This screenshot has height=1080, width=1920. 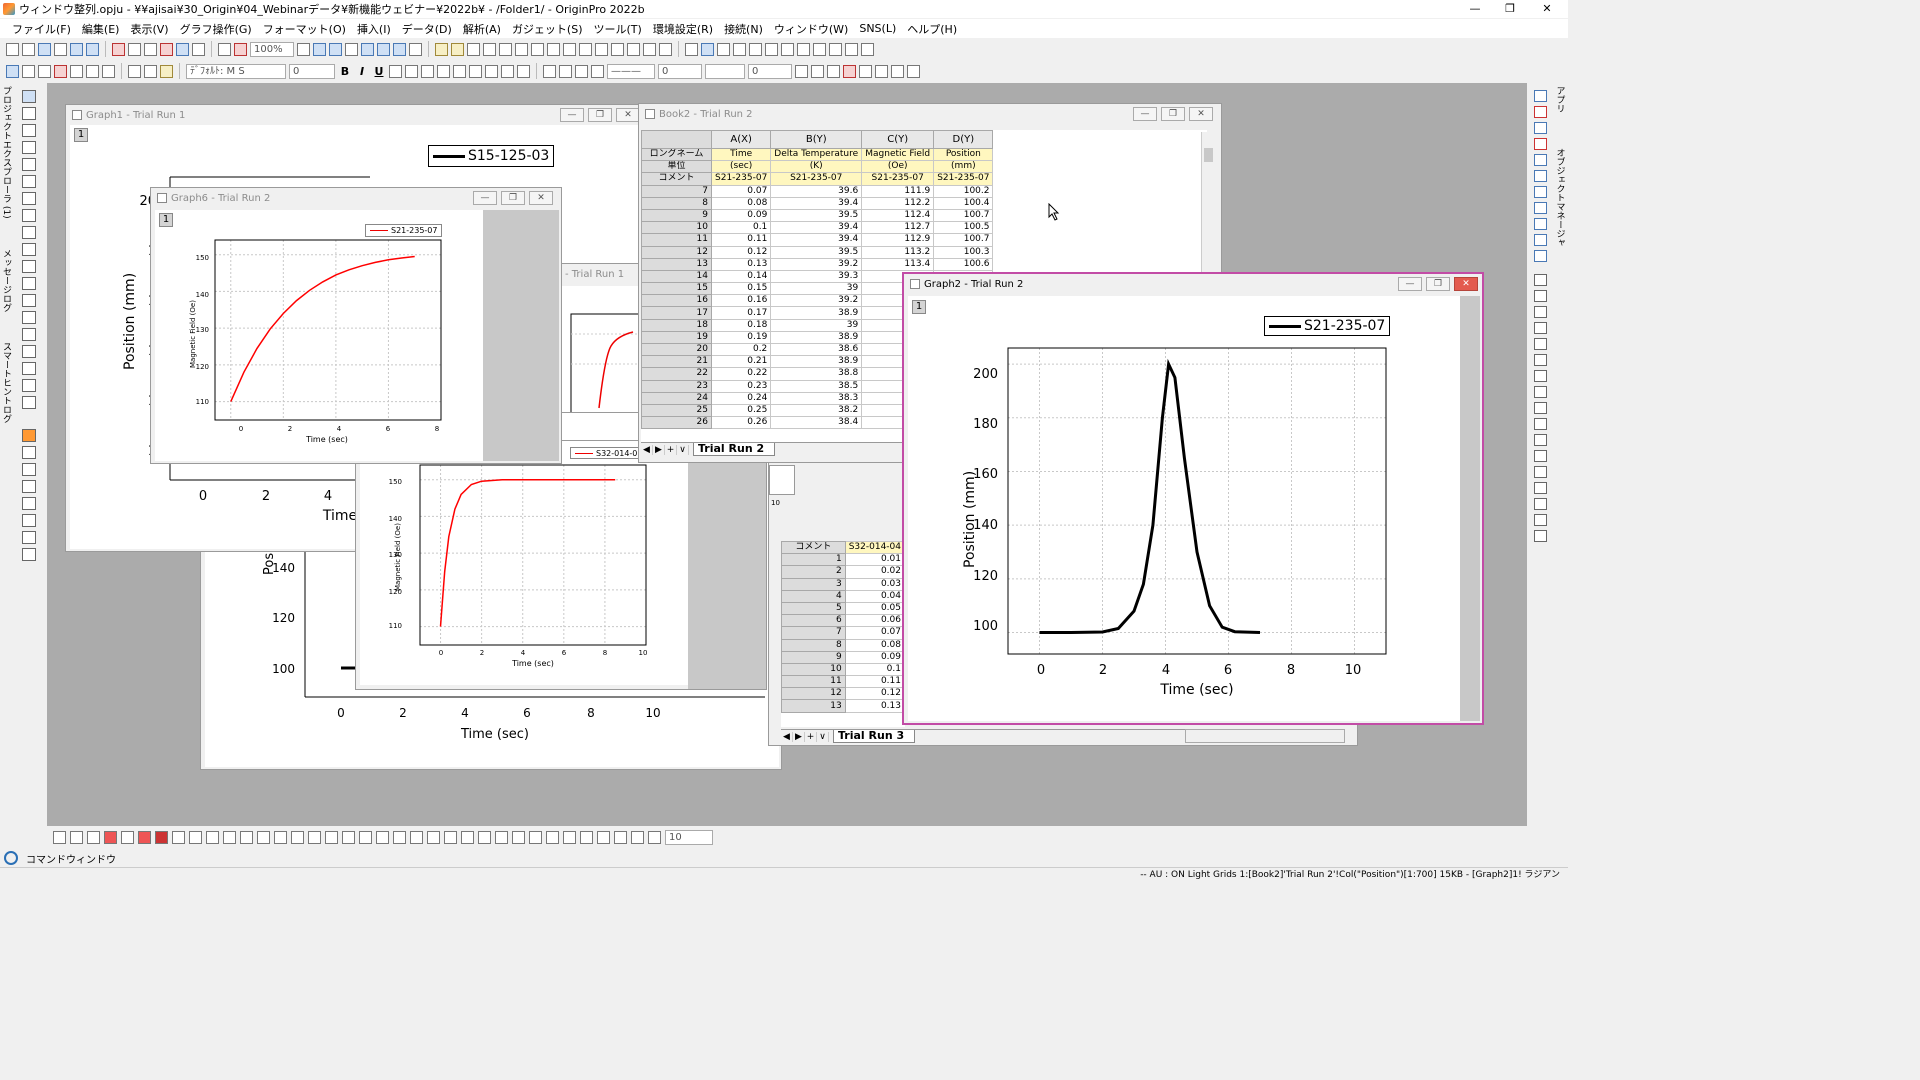 I want to click on longname-cell: Time, so click(x=741, y=154).